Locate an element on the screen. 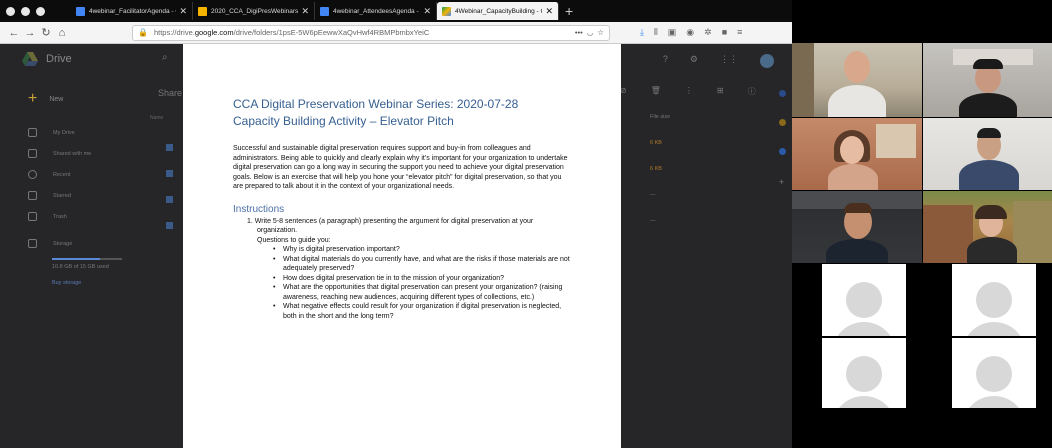 This screenshot has height=448, width=1052. file-size-header: File size is located at coordinates (660, 117).